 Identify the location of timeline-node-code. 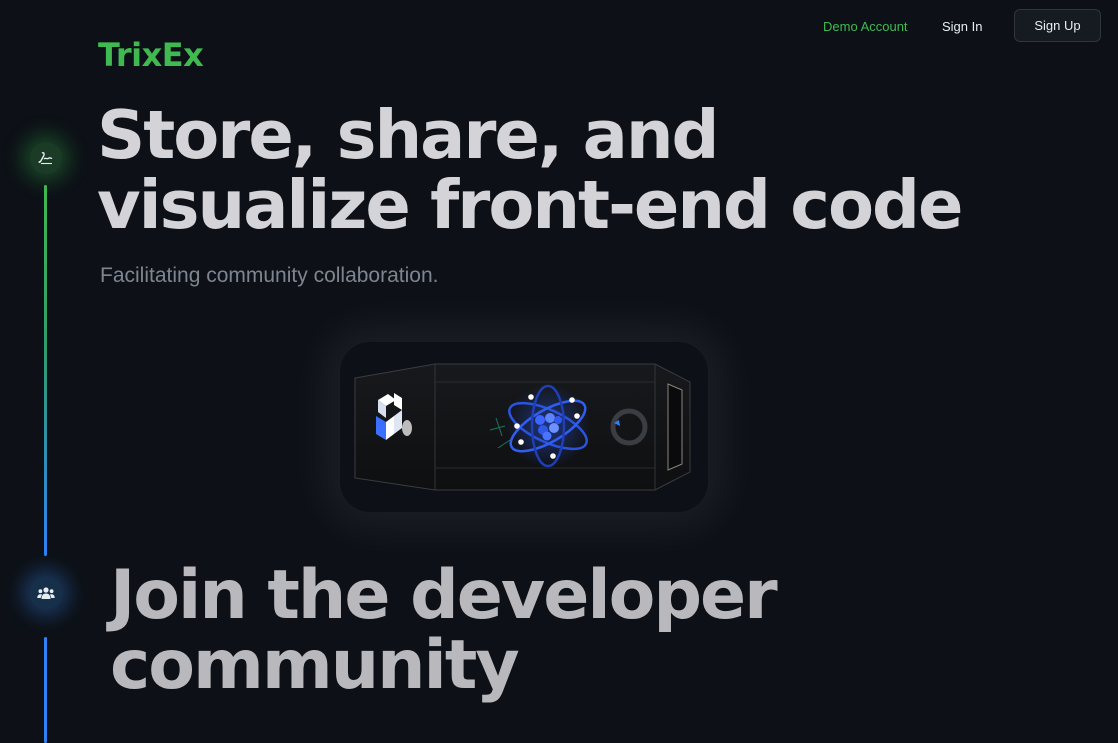
(46, 158).